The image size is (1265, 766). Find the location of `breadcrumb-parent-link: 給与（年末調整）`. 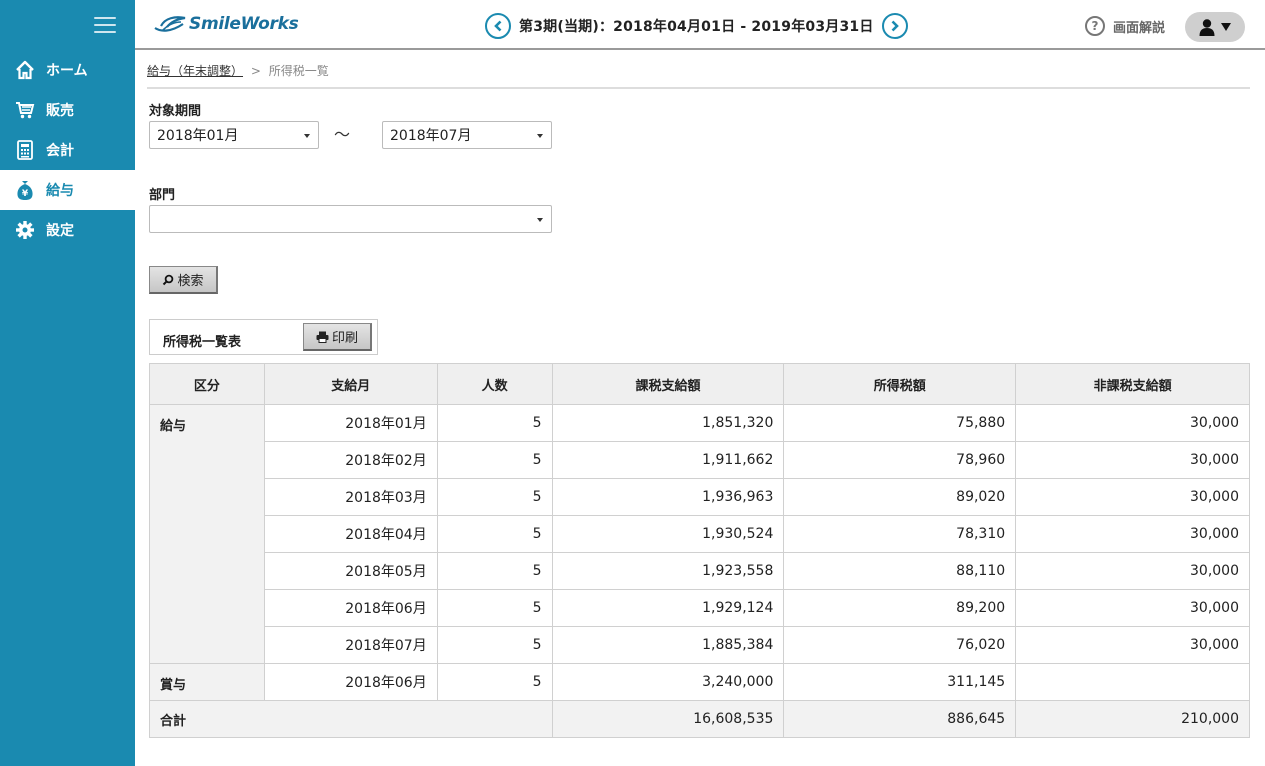

breadcrumb-parent-link: 給与（年末調整） is located at coordinates (195, 71).